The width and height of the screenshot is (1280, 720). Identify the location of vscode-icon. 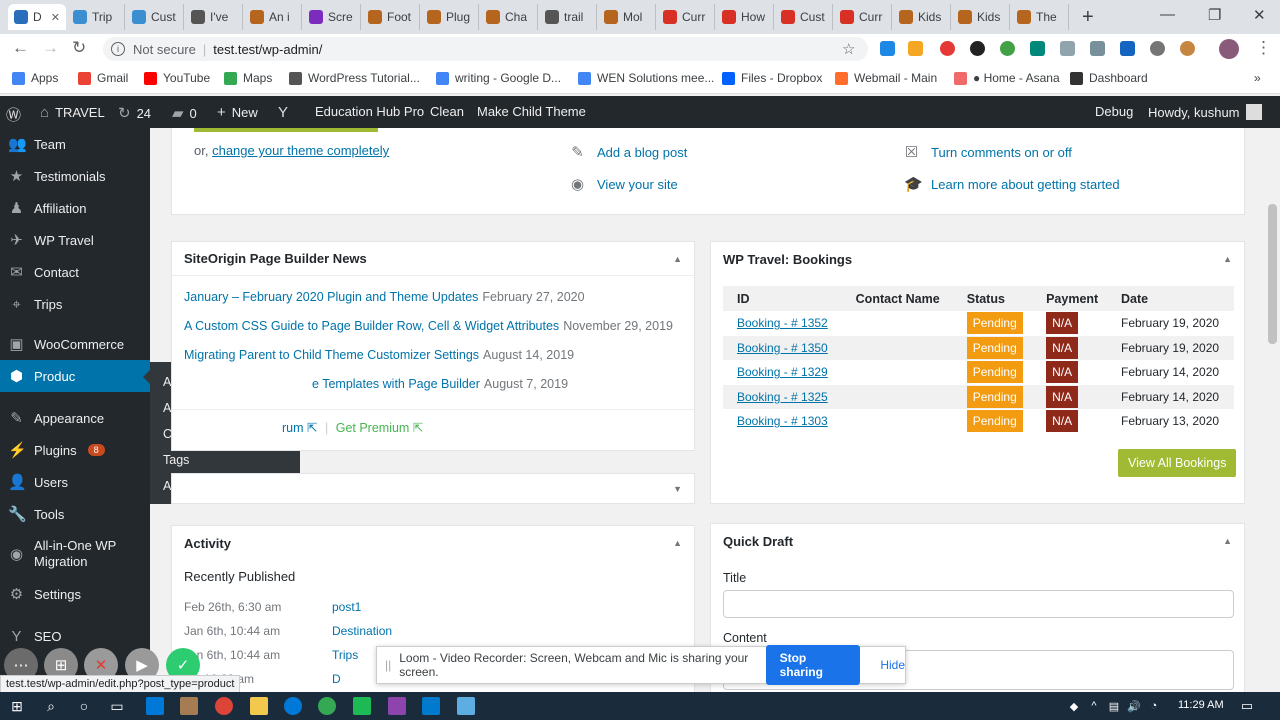
(431, 706).